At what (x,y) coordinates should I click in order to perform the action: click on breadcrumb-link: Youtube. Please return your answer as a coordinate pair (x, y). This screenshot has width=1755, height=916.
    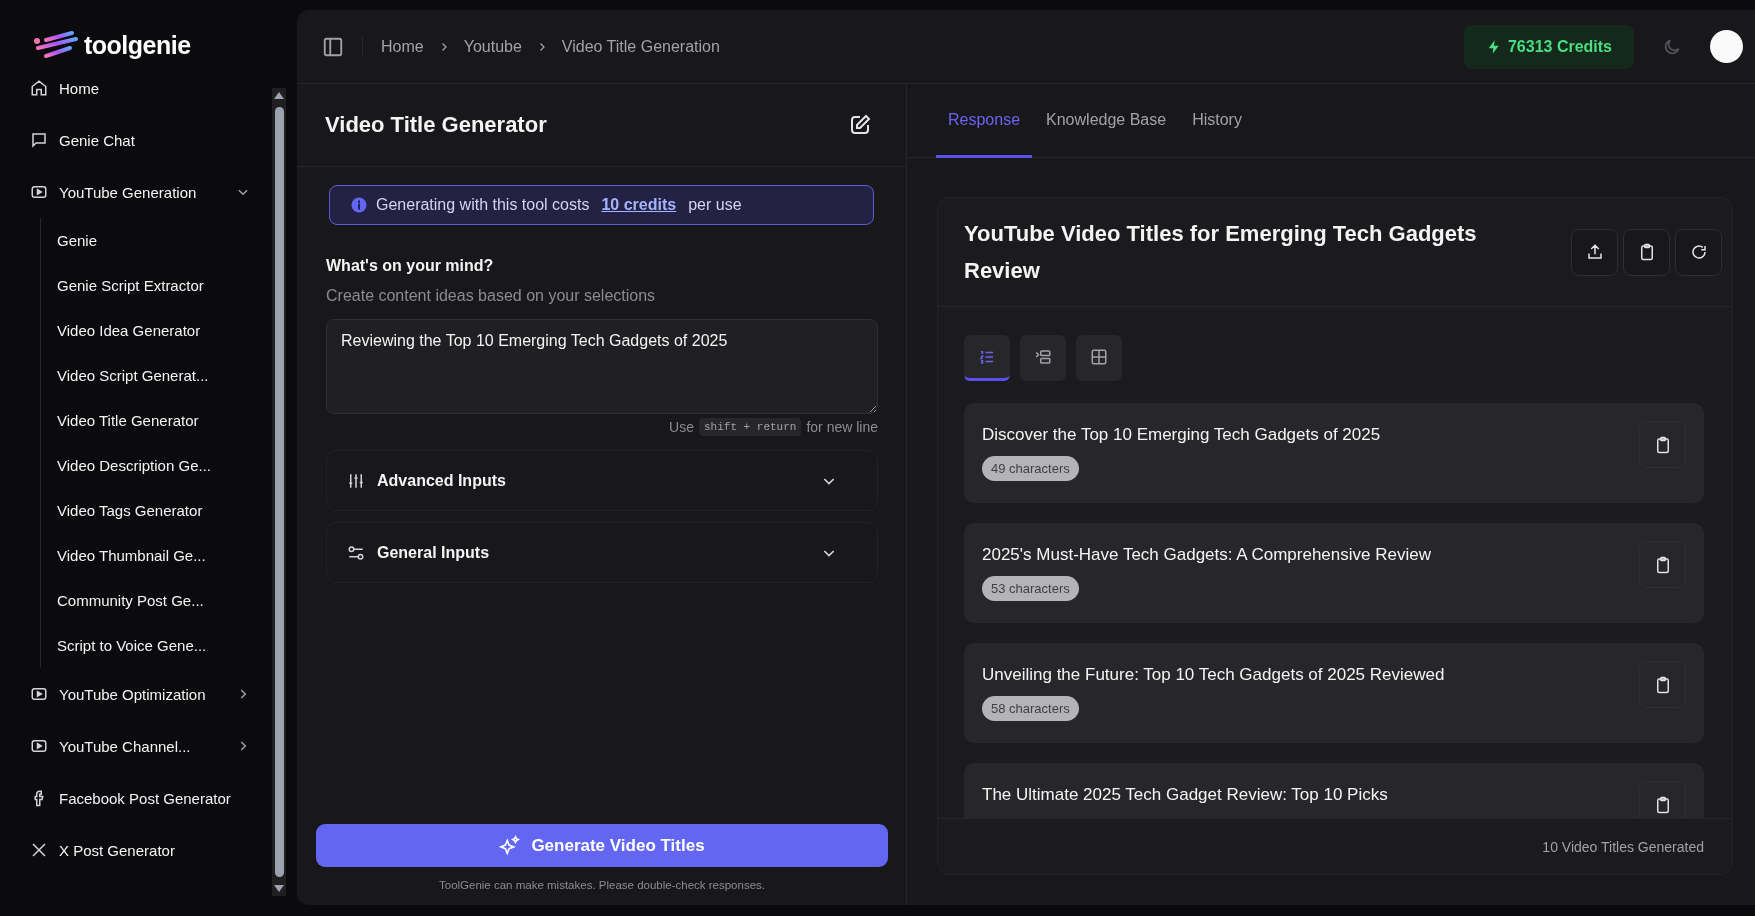
    Looking at the image, I should click on (492, 46).